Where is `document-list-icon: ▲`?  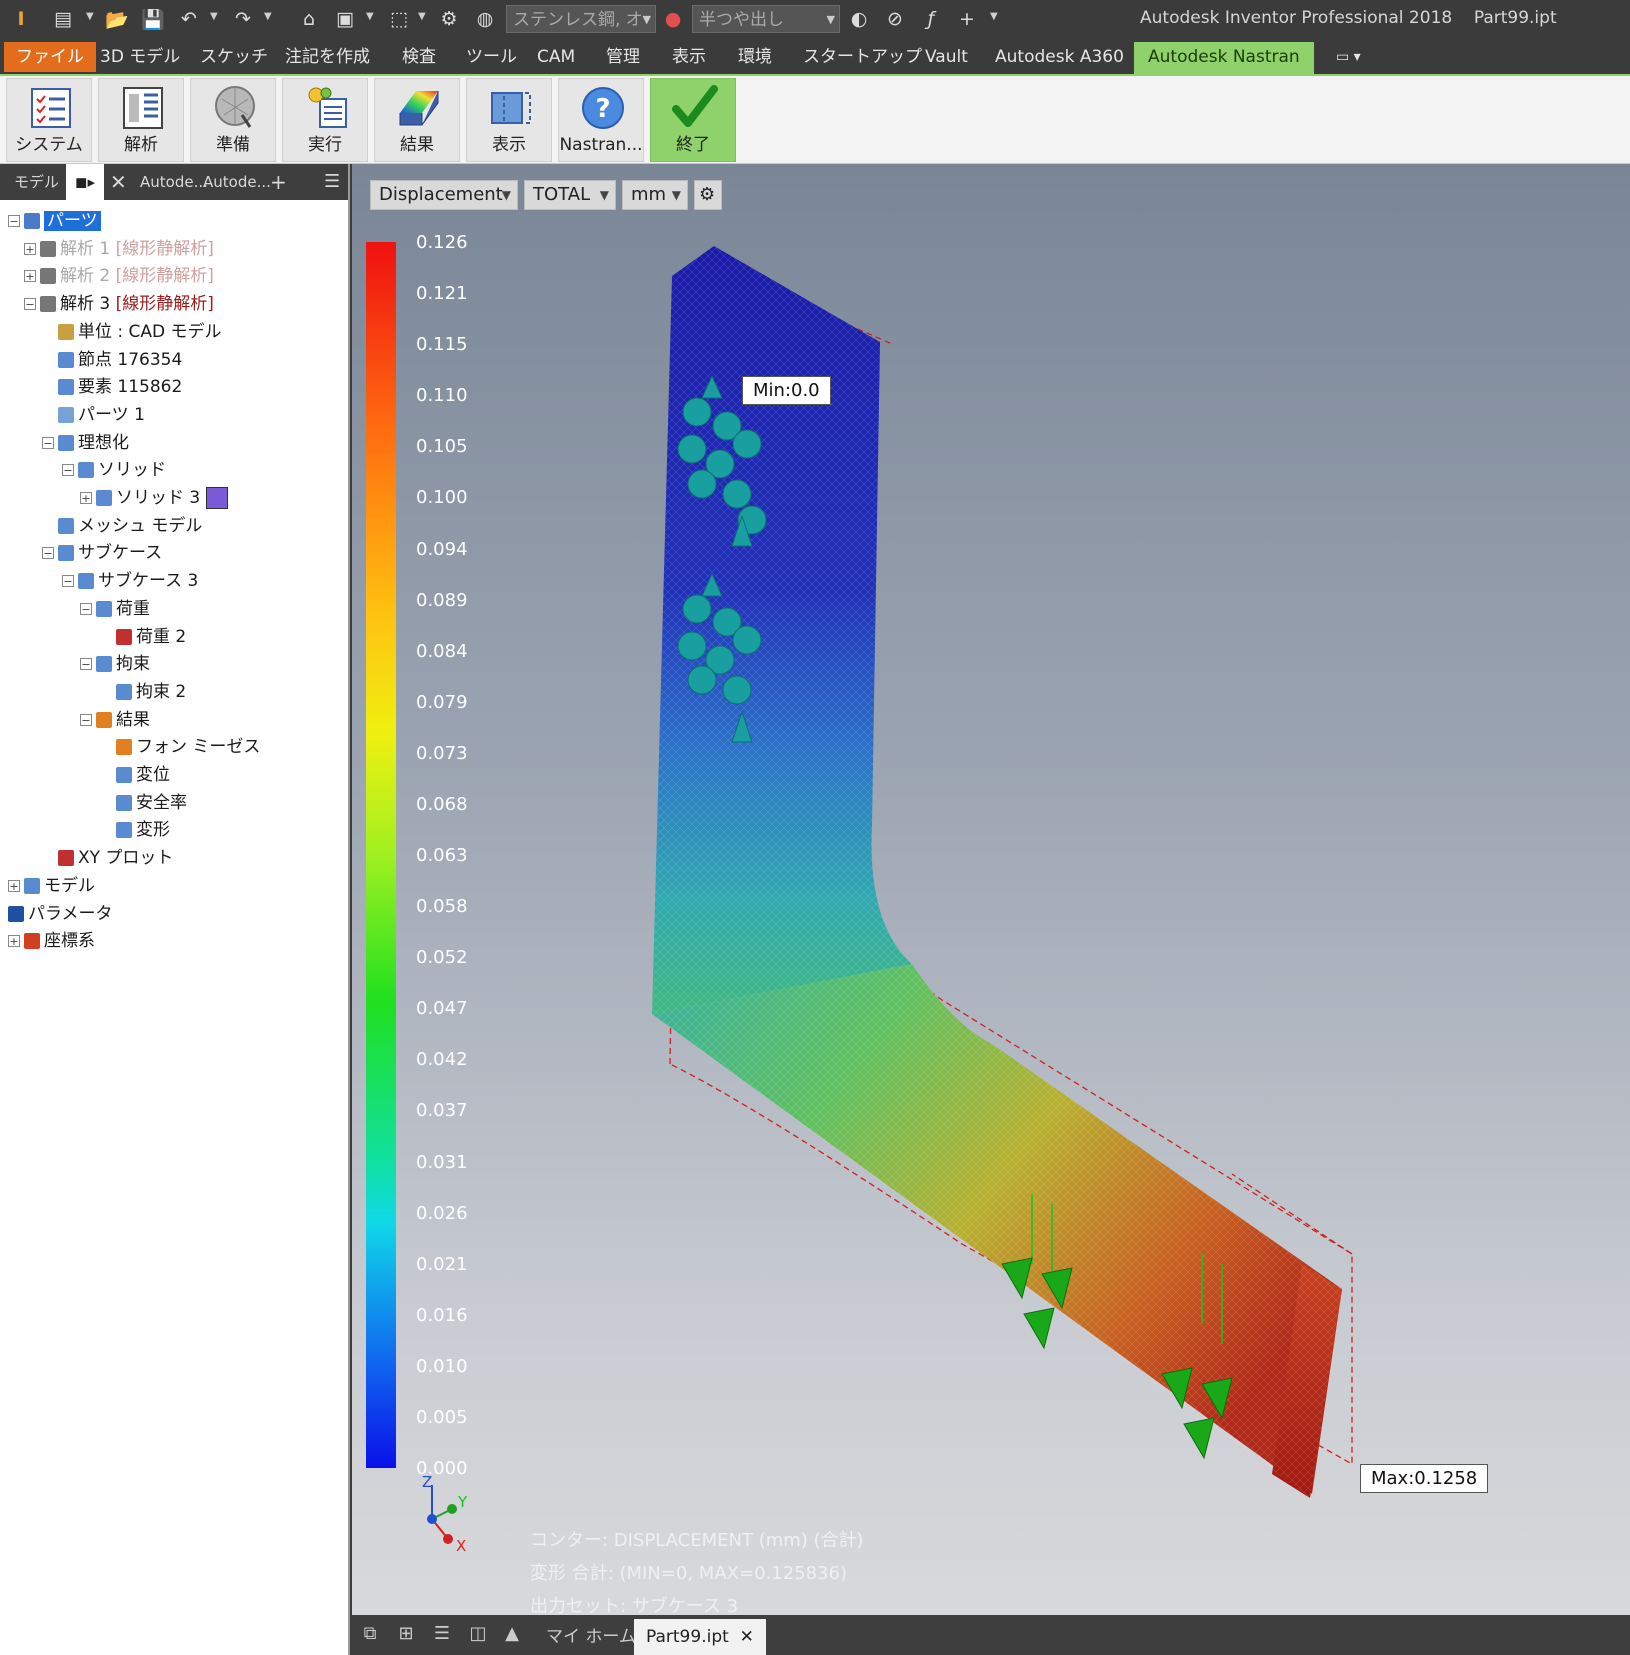 document-list-icon: ▲ is located at coordinates (512, 1635).